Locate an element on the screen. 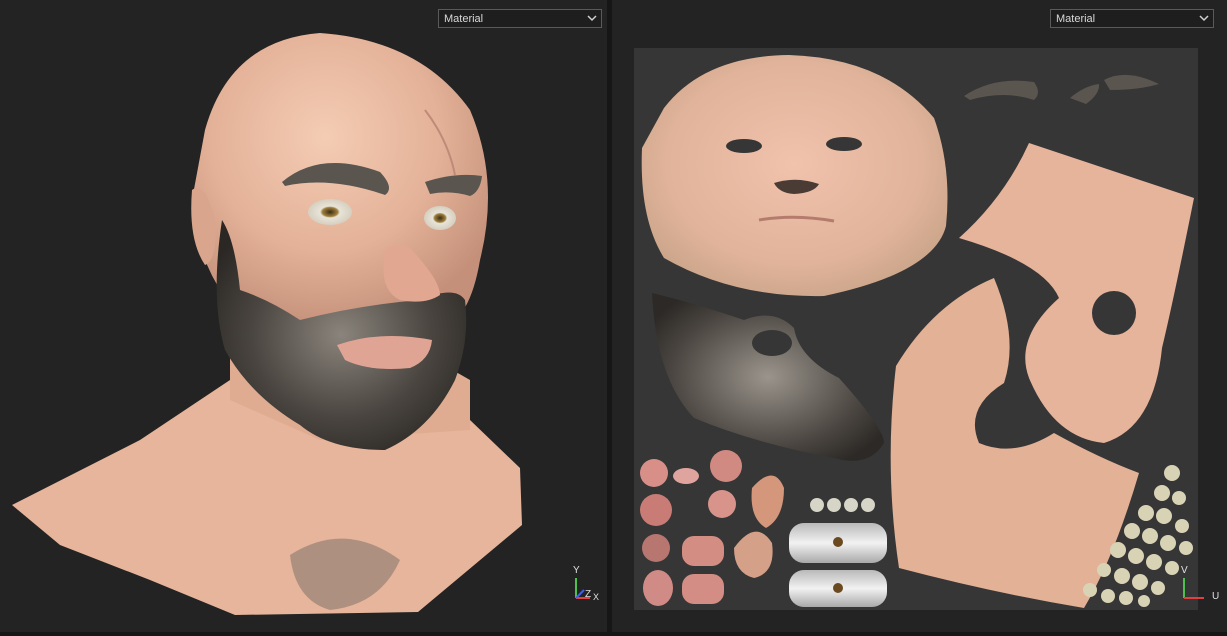 The image size is (1227, 636). uv-eye-hole-right is located at coordinates (844, 144).